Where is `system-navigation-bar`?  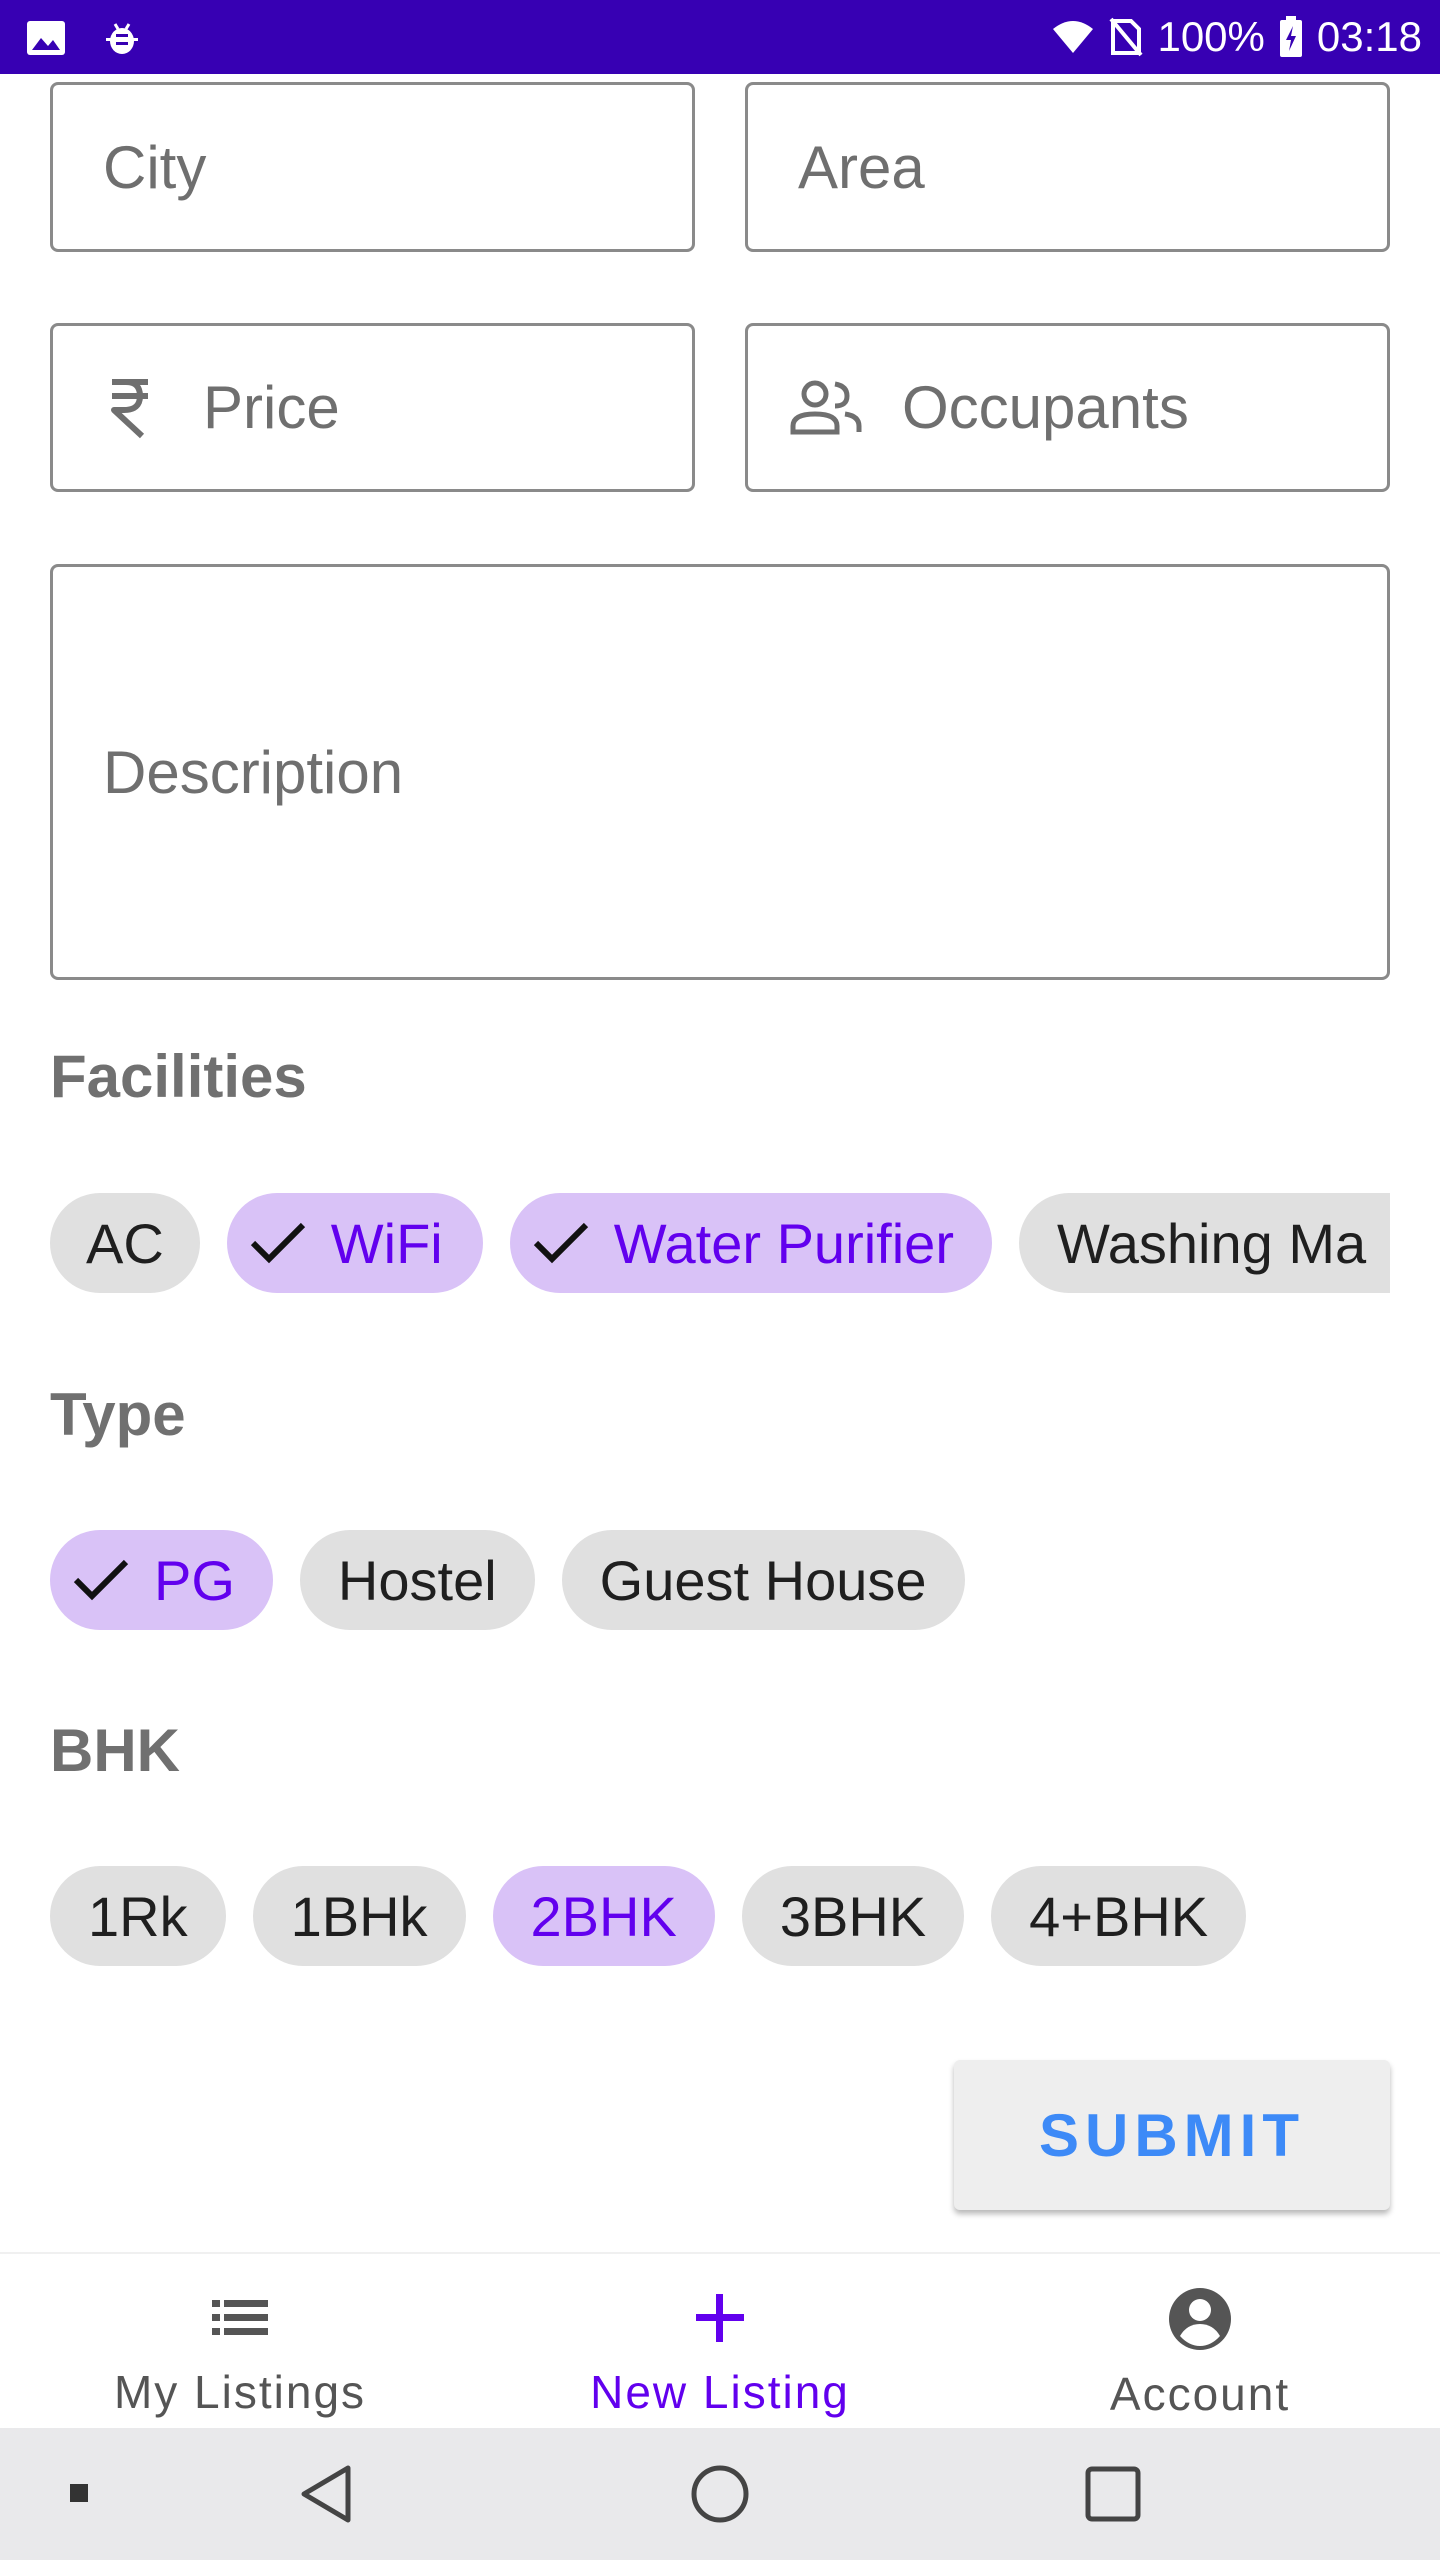 system-navigation-bar is located at coordinates (720, 2494).